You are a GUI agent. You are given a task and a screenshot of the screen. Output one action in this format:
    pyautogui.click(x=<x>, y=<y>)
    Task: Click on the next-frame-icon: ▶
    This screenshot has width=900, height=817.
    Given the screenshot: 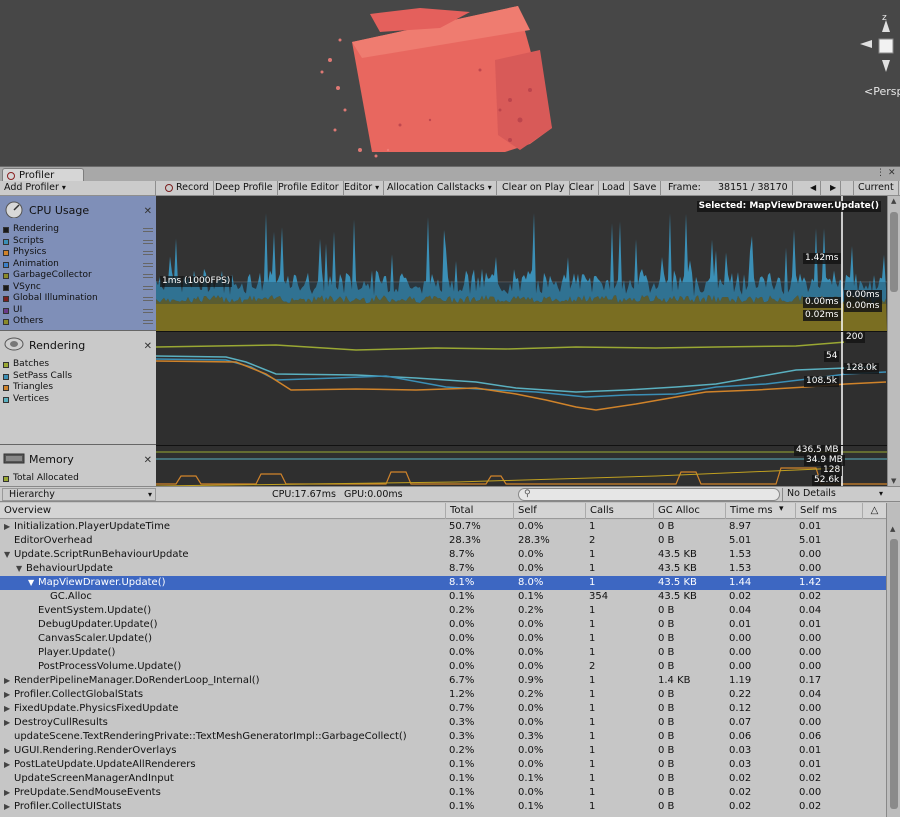 What is the action you would take?
    pyautogui.click(x=834, y=188)
    